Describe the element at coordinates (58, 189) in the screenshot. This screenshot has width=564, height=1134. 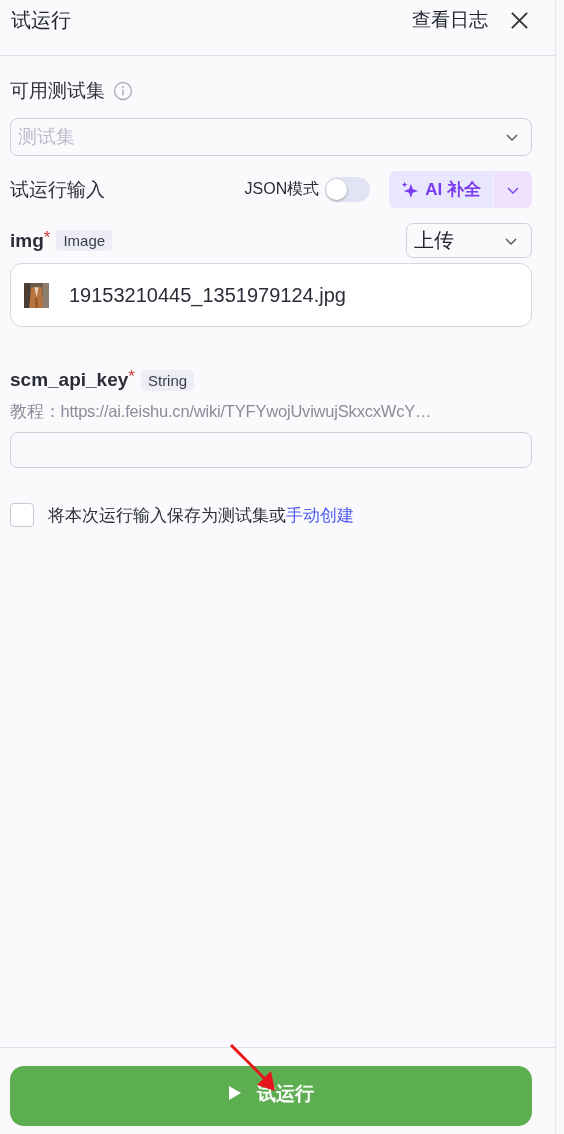
I see `section-label: 试运行输入` at that location.